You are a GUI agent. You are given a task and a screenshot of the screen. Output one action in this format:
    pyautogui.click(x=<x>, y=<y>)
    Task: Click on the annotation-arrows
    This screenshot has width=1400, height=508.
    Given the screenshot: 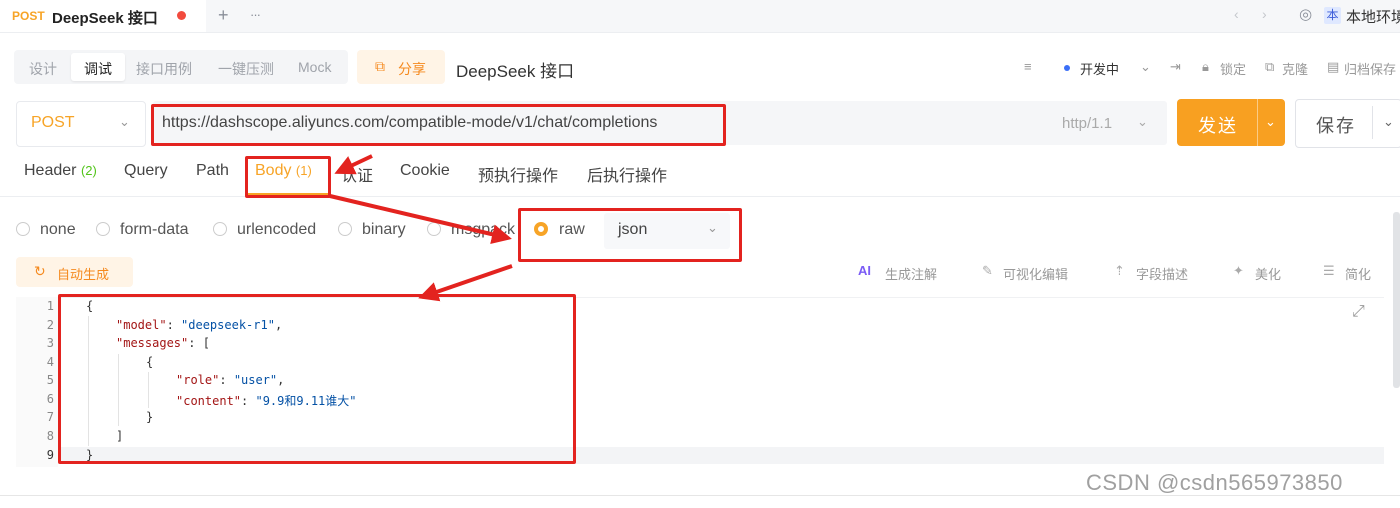 What is the action you would take?
    pyautogui.click(x=421, y=228)
    